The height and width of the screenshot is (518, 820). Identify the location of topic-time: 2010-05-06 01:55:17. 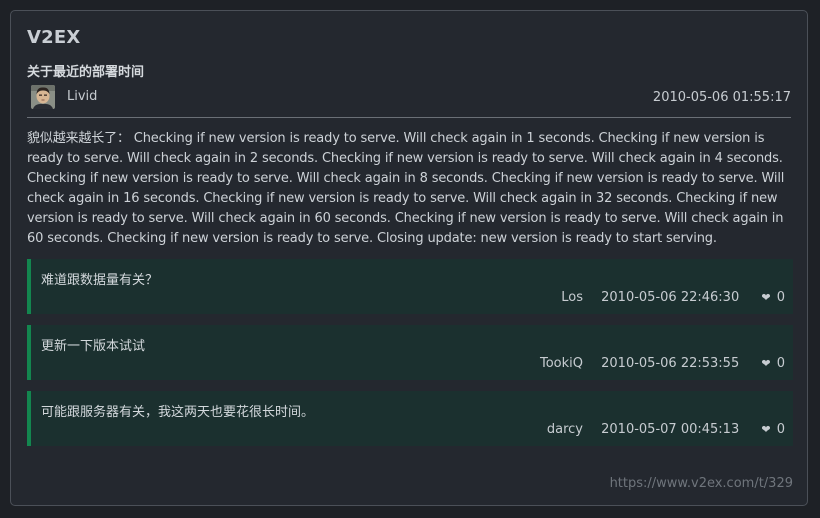
(721, 97).